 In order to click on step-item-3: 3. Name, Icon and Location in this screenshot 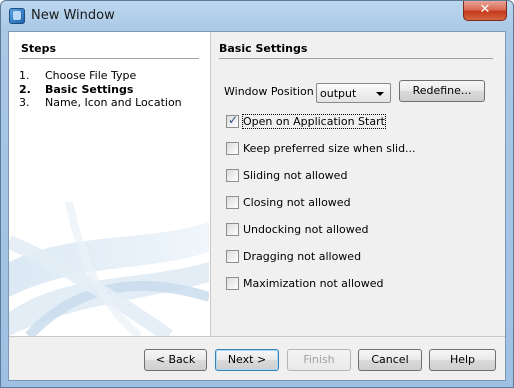, I will do `click(100, 103)`.